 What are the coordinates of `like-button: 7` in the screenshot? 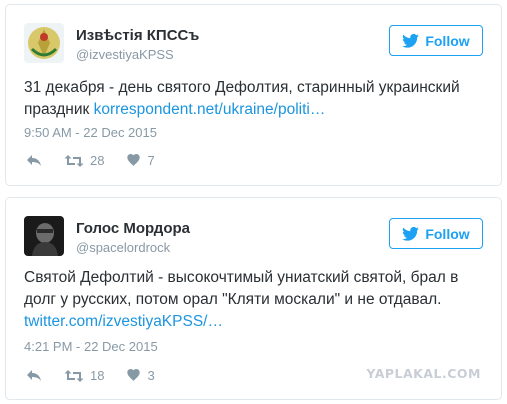 It's located at (140, 160).